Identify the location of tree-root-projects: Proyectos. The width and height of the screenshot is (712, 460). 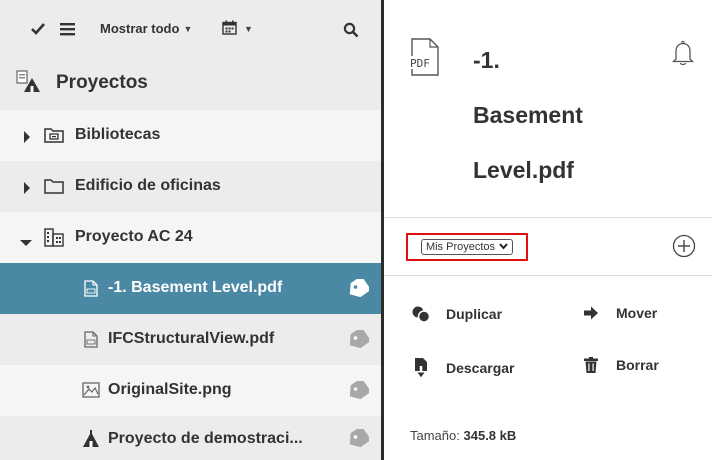
(190, 84).